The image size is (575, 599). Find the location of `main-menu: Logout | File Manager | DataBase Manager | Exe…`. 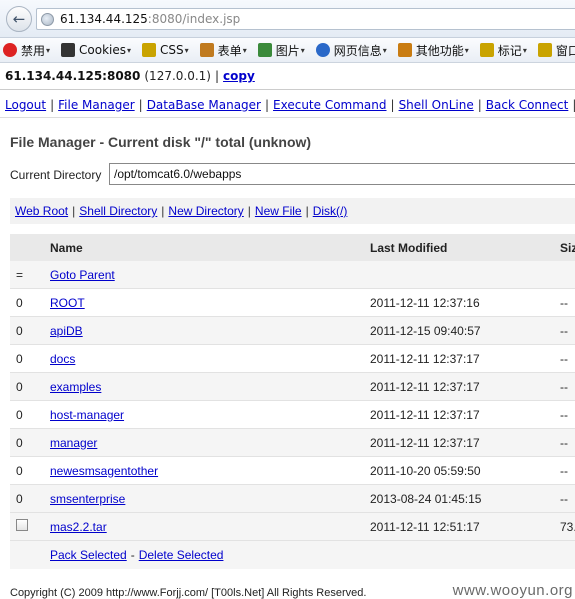

main-menu: Logout | File Manager | DataBase Manager | Exe… is located at coordinates (287, 105).